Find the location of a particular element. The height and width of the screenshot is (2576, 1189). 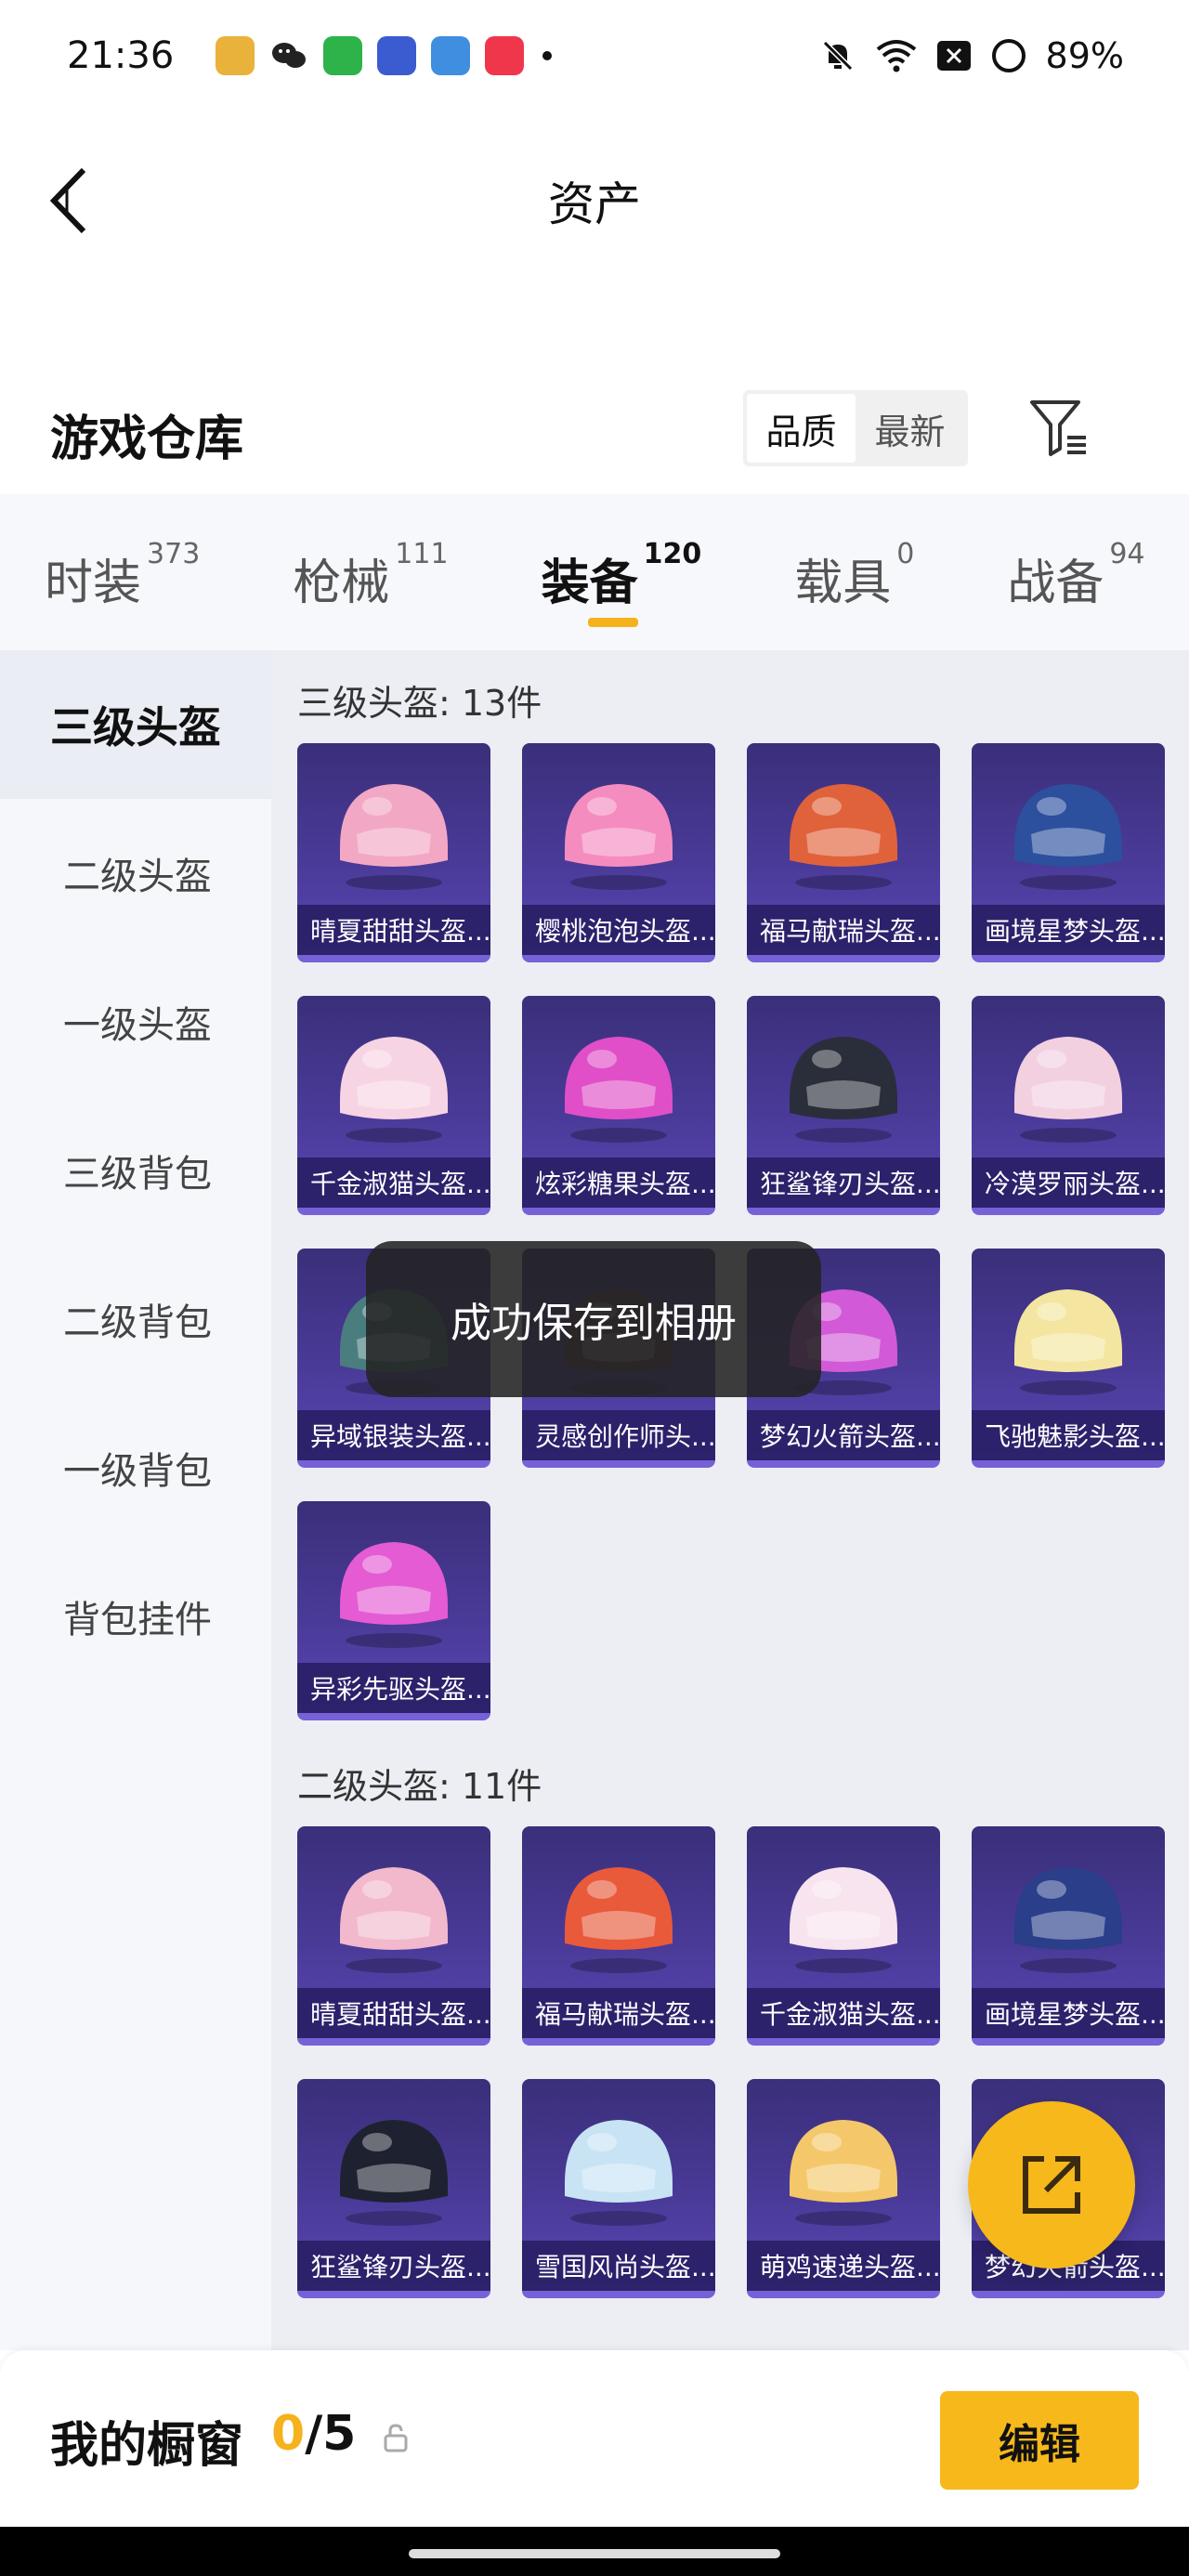

share-button is located at coordinates (1051, 2185).